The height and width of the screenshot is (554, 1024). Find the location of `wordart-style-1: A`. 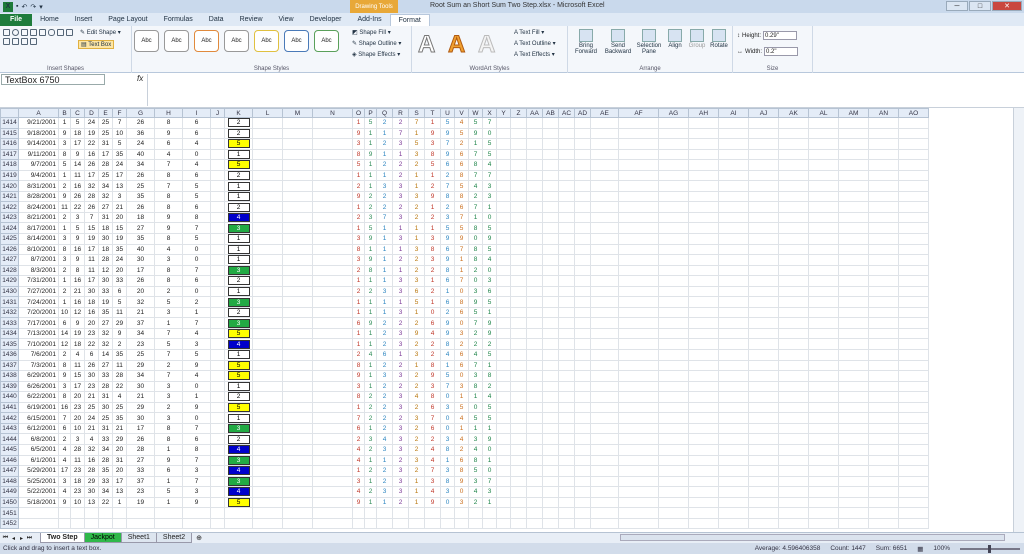

wordart-style-1: A is located at coordinates (426, 45).